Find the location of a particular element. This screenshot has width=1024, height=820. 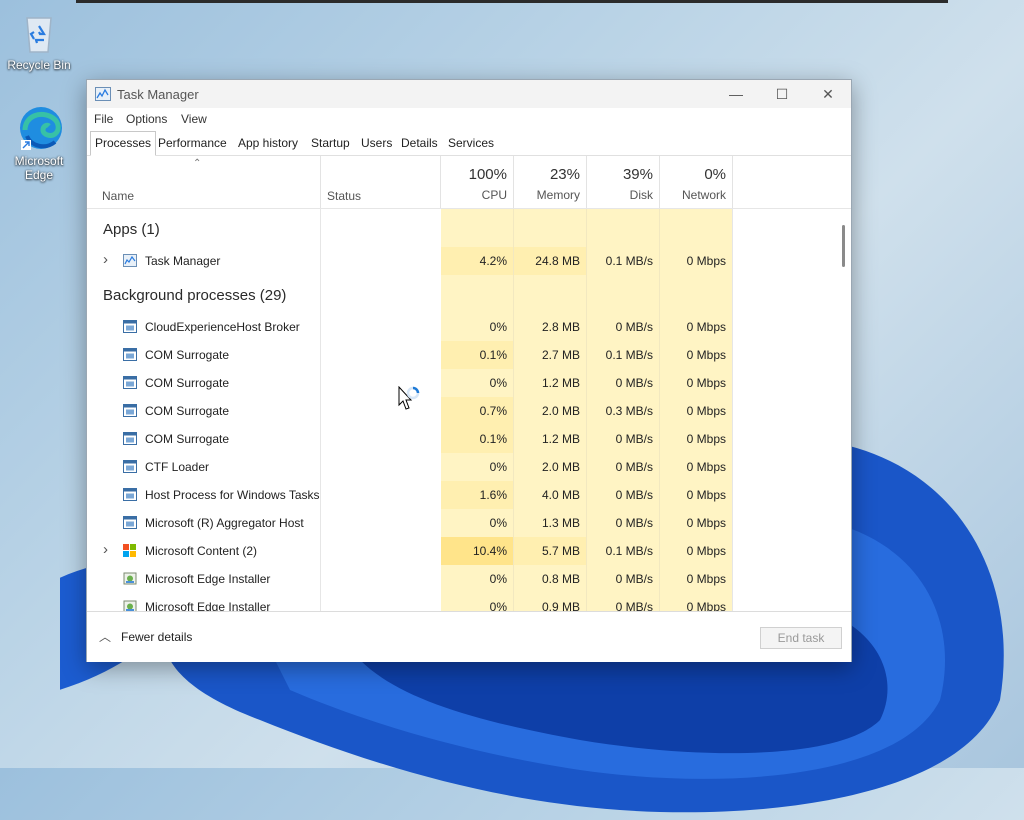

maximize-button: ☐ is located at coordinates (782, 94).